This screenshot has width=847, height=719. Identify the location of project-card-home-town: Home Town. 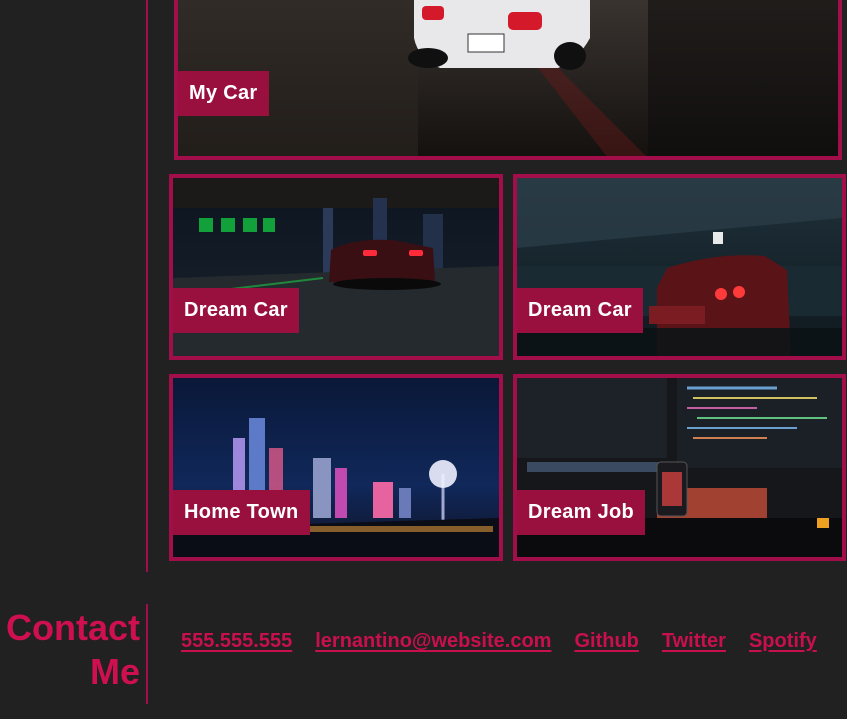
(336, 467).